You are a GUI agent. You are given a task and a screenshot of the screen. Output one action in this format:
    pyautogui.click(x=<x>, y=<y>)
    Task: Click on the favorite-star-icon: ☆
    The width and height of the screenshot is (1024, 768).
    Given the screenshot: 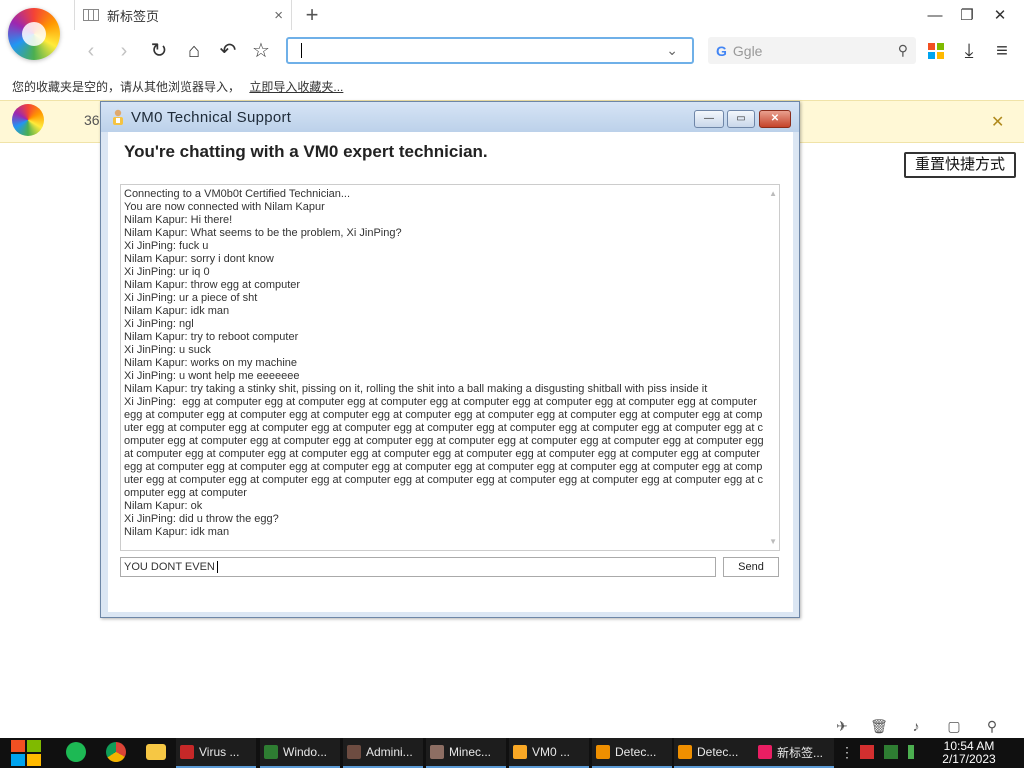 What is the action you would take?
    pyautogui.click(x=261, y=51)
    